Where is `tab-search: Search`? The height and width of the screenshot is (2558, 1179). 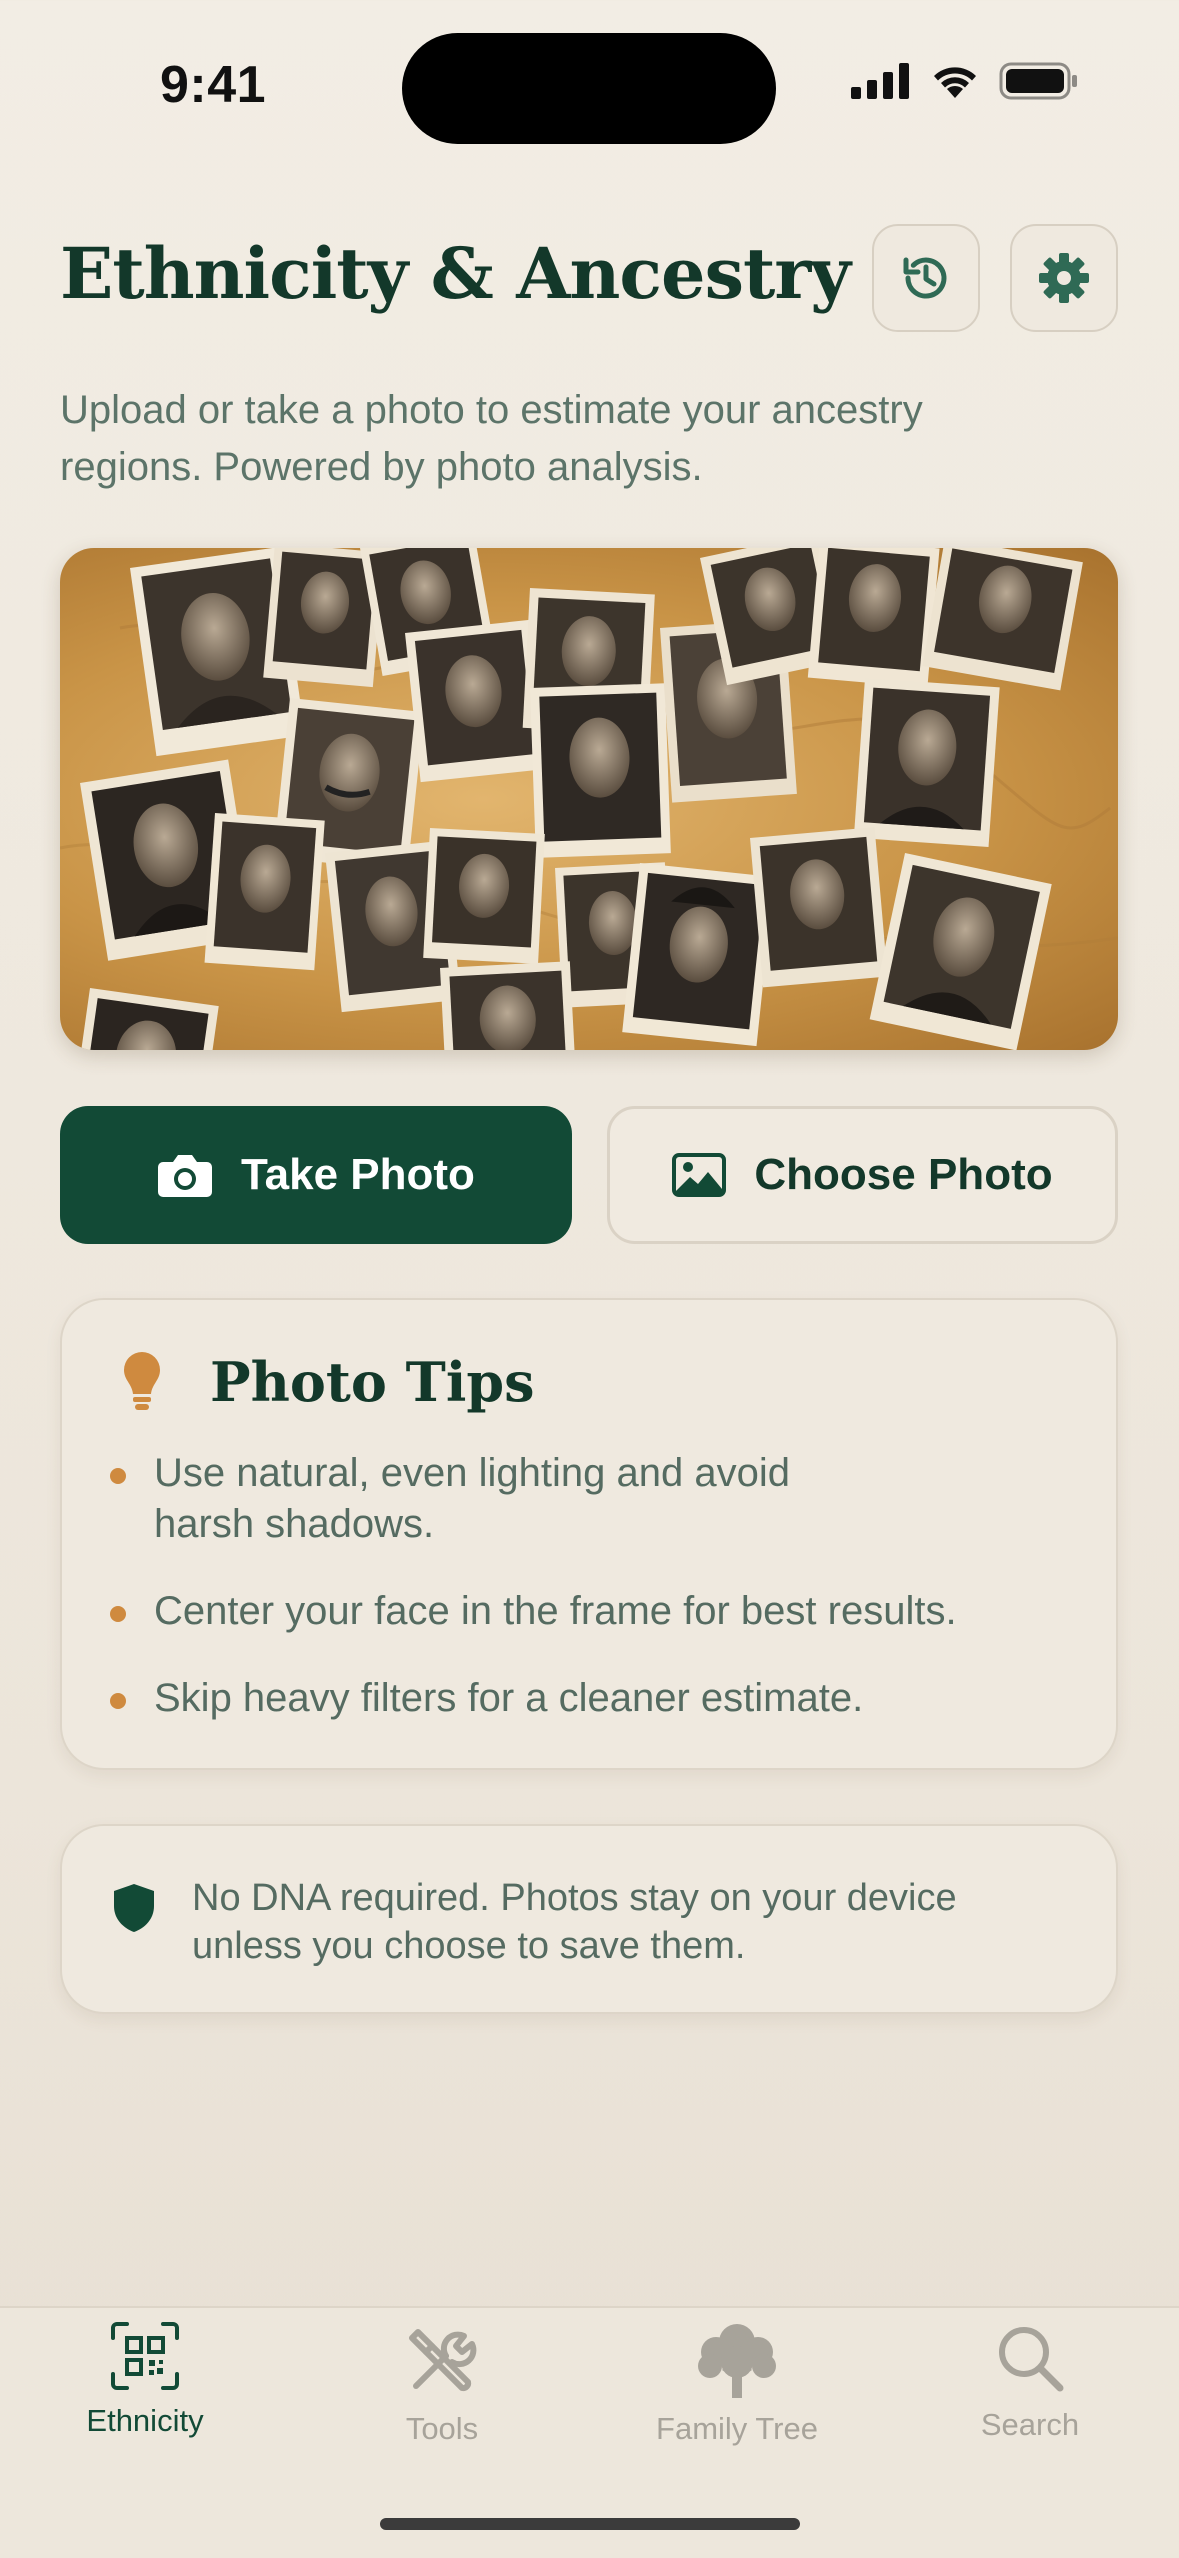
tab-search: Search is located at coordinates (1030, 2381).